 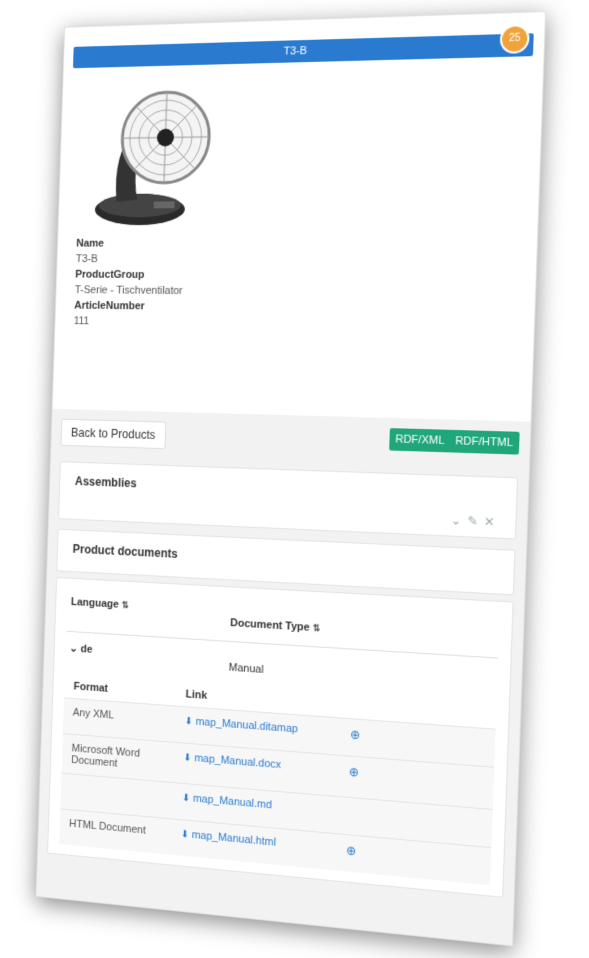 I want to click on back-to-products-button: Back to Products, so click(x=113, y=434).